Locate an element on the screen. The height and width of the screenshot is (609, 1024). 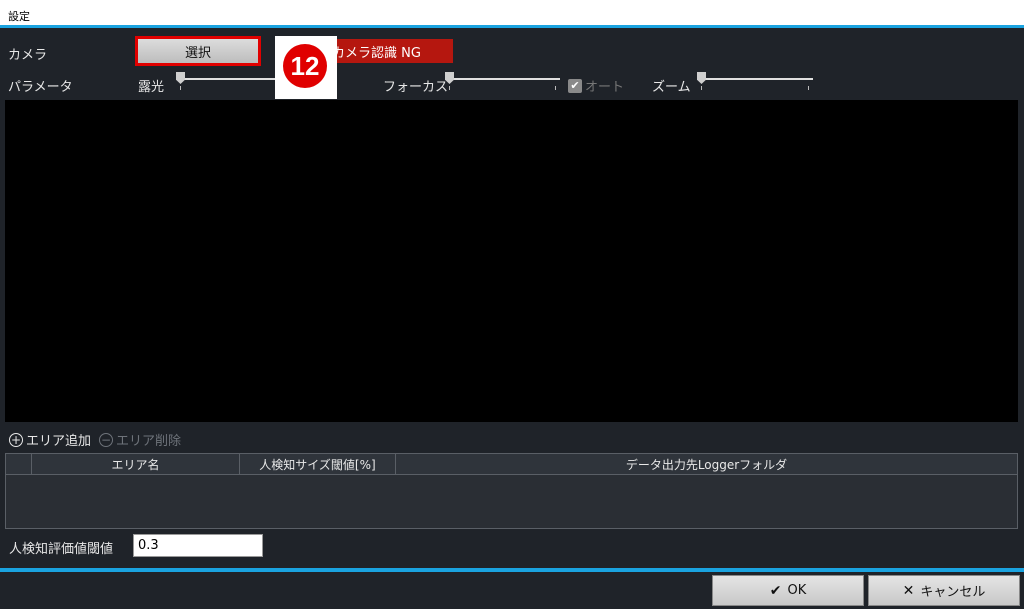
zoom-slider-track is located at coordinates (755, 79).